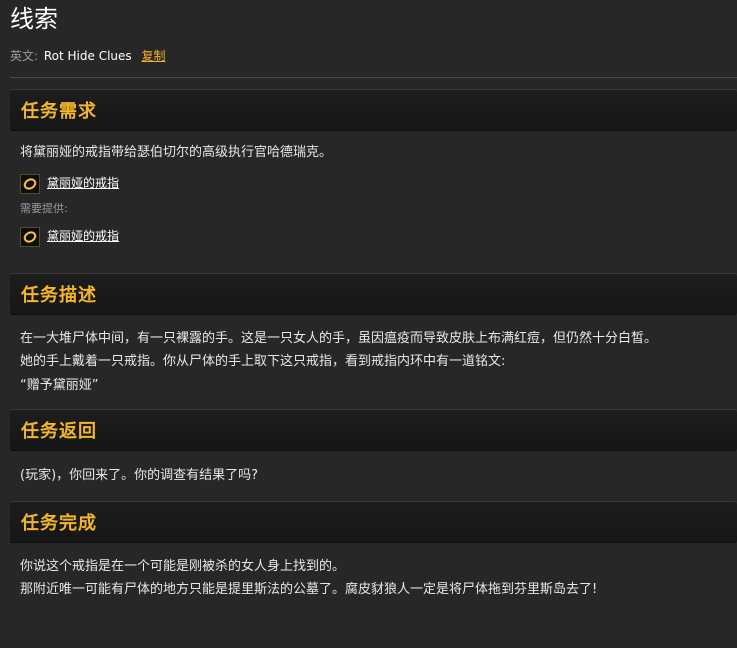  Describe the element at coordinates (87, 56) in the screenshot. I see `english-name: Rot Hide Clues` at that location.